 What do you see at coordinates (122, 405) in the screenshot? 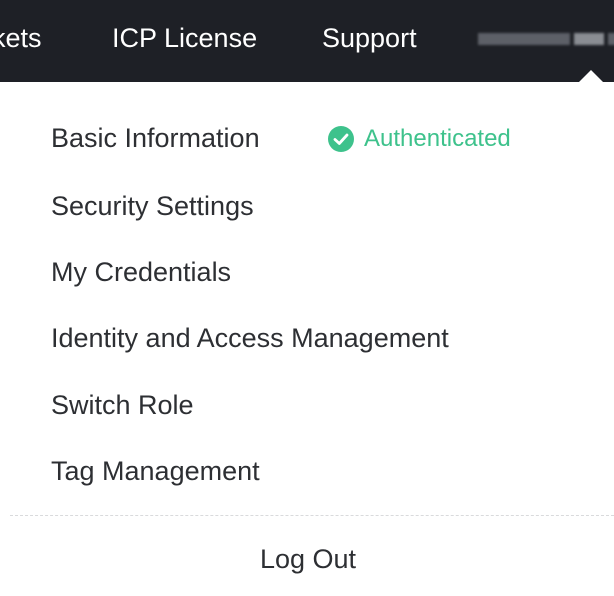
I see `menu-item-switch-role: Switch Role` at bounding box center [122, 405].